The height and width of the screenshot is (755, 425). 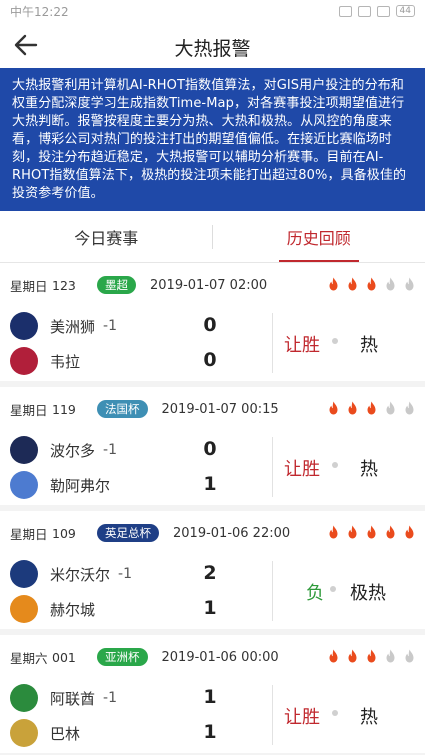 I want to click on match-number: 123, so click(x=64, y=285).